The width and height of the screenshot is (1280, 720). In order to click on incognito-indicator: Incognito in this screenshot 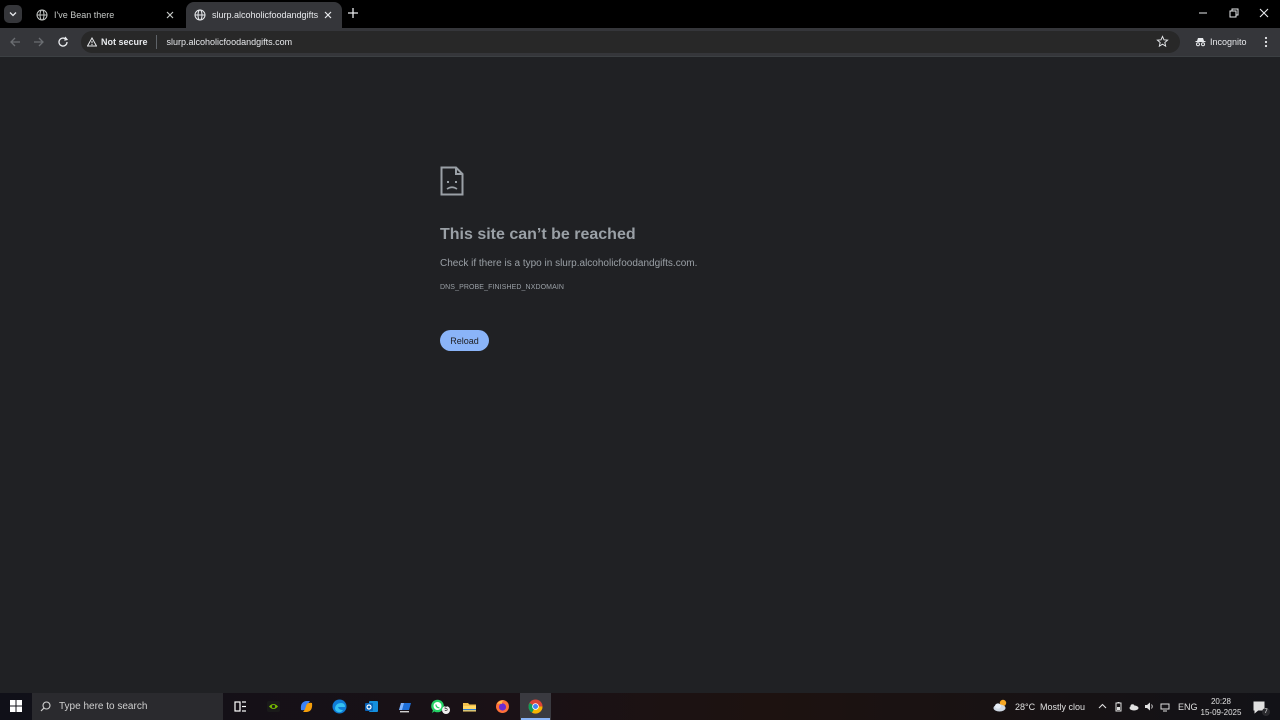, I will do `click(1221, 42)`.